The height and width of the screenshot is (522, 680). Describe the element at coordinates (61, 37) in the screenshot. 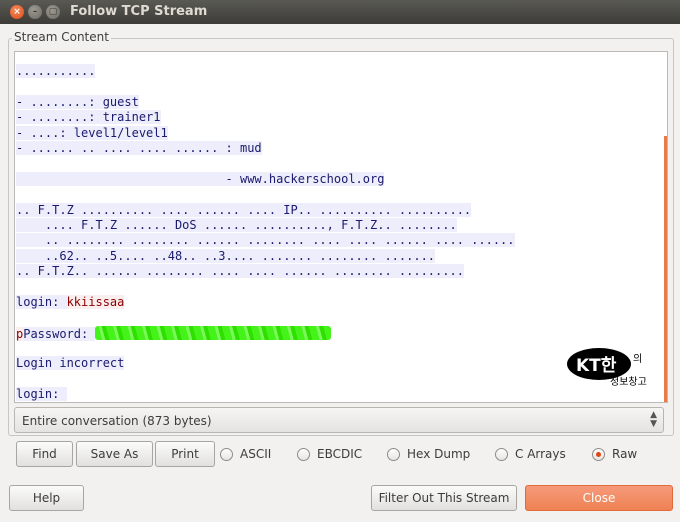

I see `stream-content-label: Stream Content` at that location.